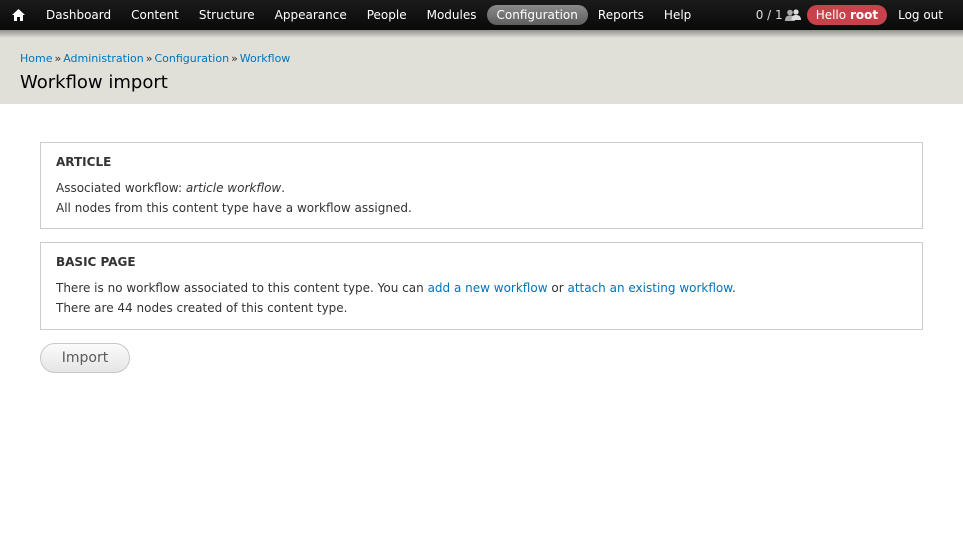 The image size is (963, 534). I want to click on breadcrumb-administration: Administration, so click(103, 58).